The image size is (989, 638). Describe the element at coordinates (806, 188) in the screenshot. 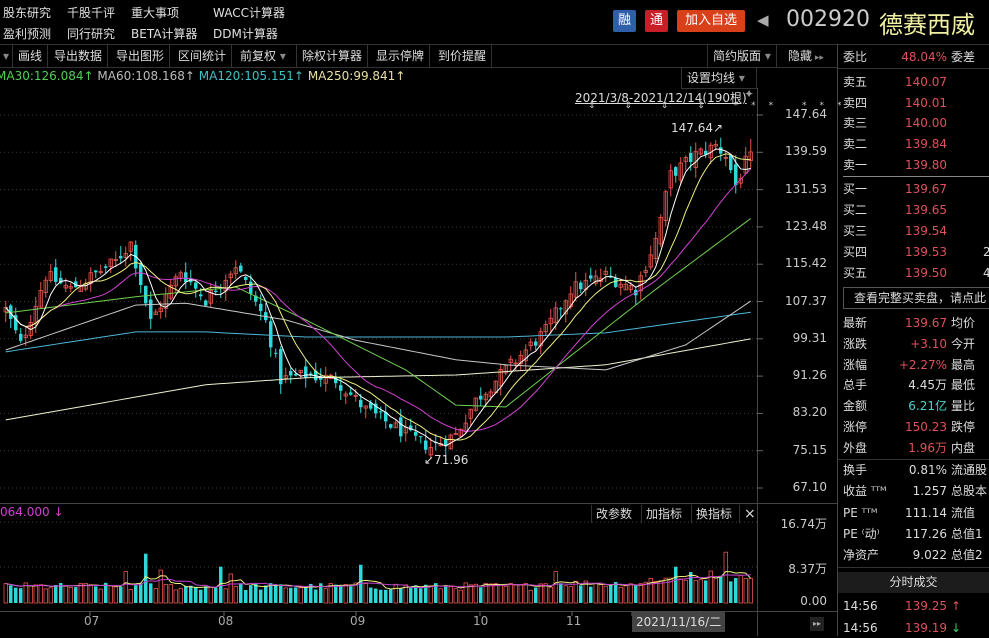

I see `price-tick: 131.53` at that location.